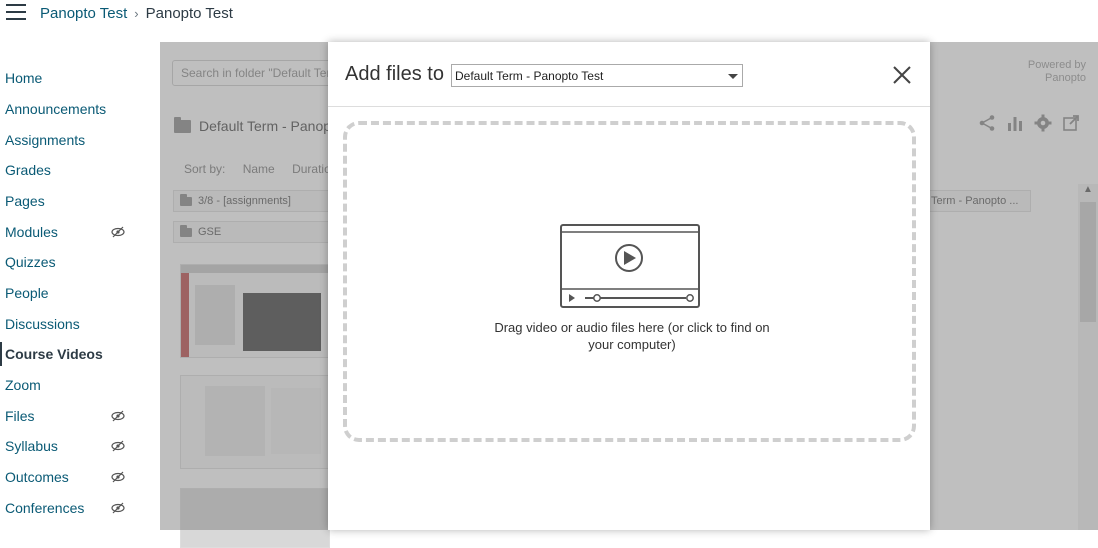 The image size is (1098, 548). I want to click on breadcrumb: Panopto Test › Panopto Test, so click(136, 13).